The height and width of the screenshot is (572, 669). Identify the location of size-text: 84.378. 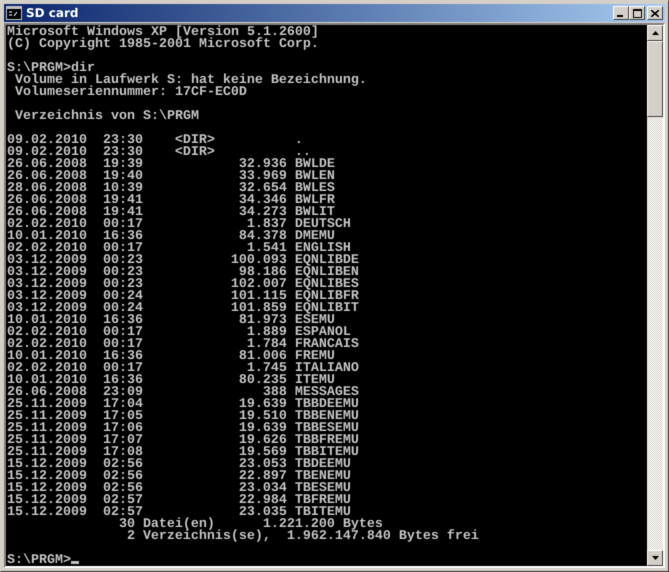
(262, 237).